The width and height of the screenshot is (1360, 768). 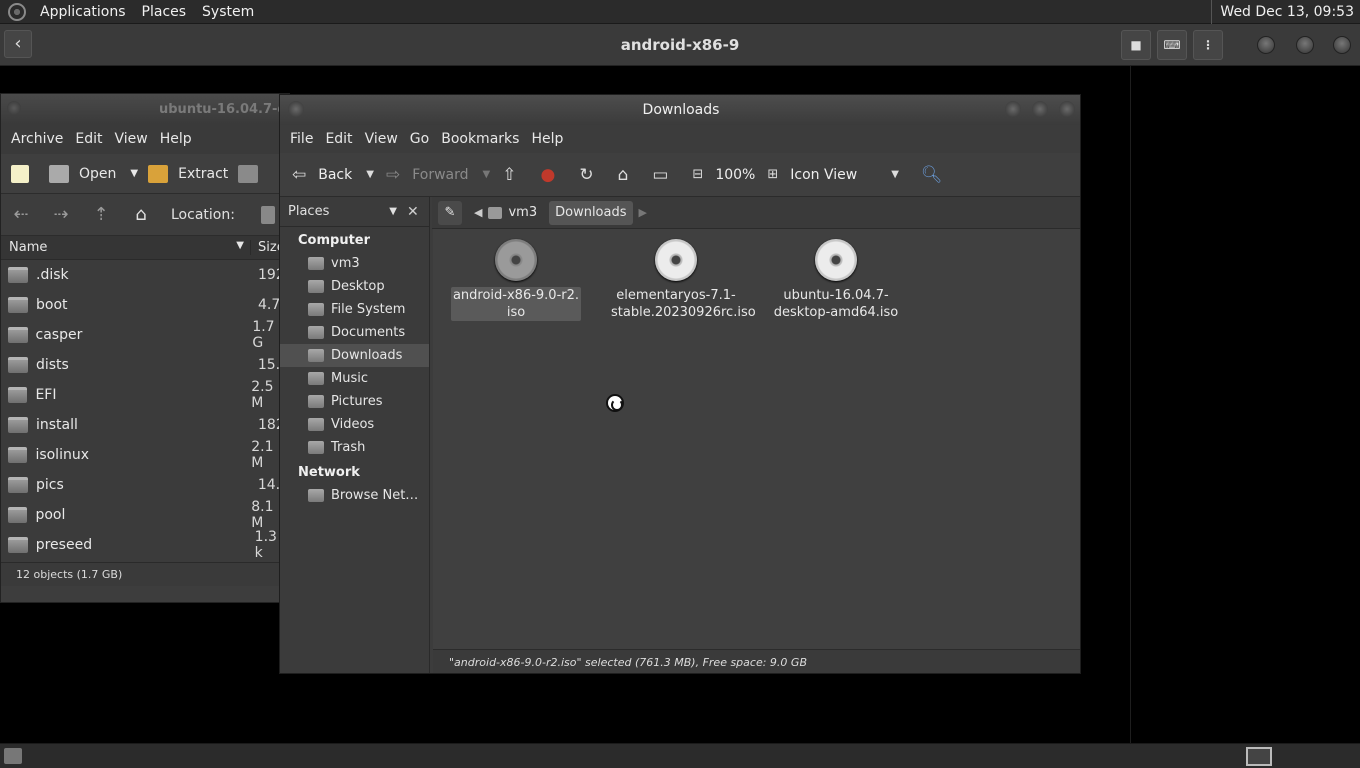 What do you see at coordinates (370, 174) in the screenshot?
I see `back-history-dropdown-icon: ▼` at bounding box center [370, 174].